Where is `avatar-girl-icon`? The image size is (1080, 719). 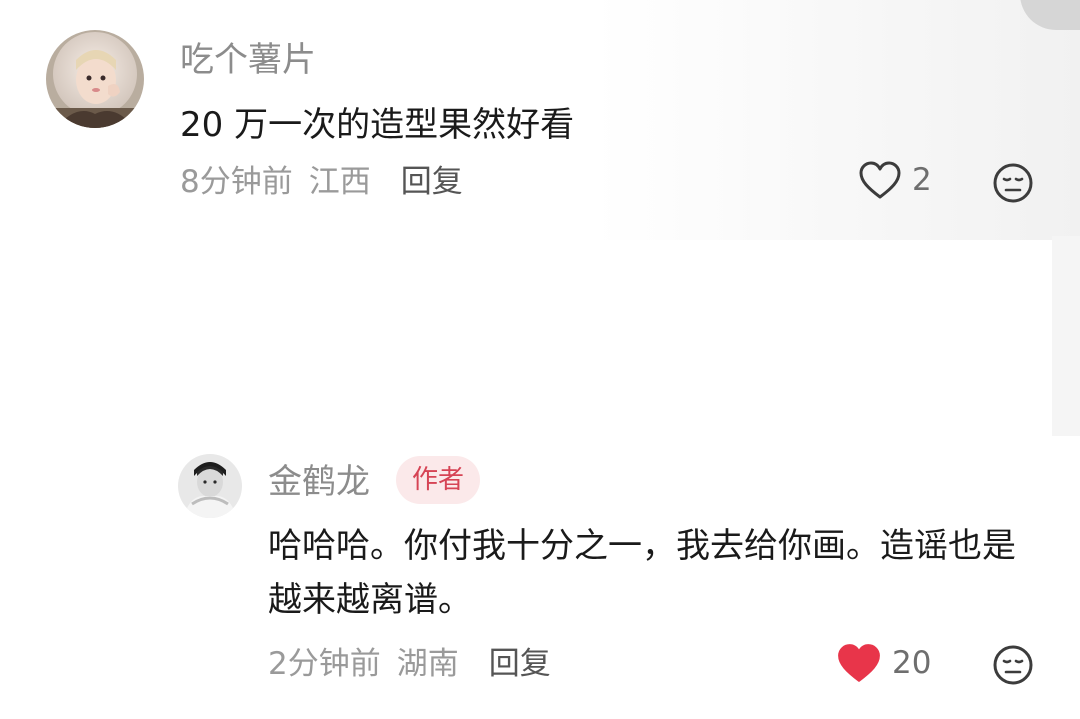 avatar-girl-icon is located at coordinates (95, 79).